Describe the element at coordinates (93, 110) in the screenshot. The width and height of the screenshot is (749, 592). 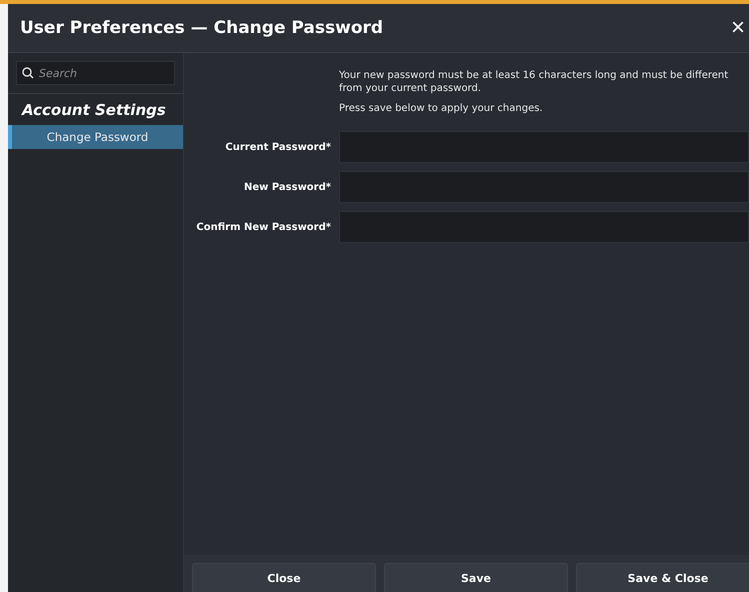
I see `section-heading: Account Settings` at that location.